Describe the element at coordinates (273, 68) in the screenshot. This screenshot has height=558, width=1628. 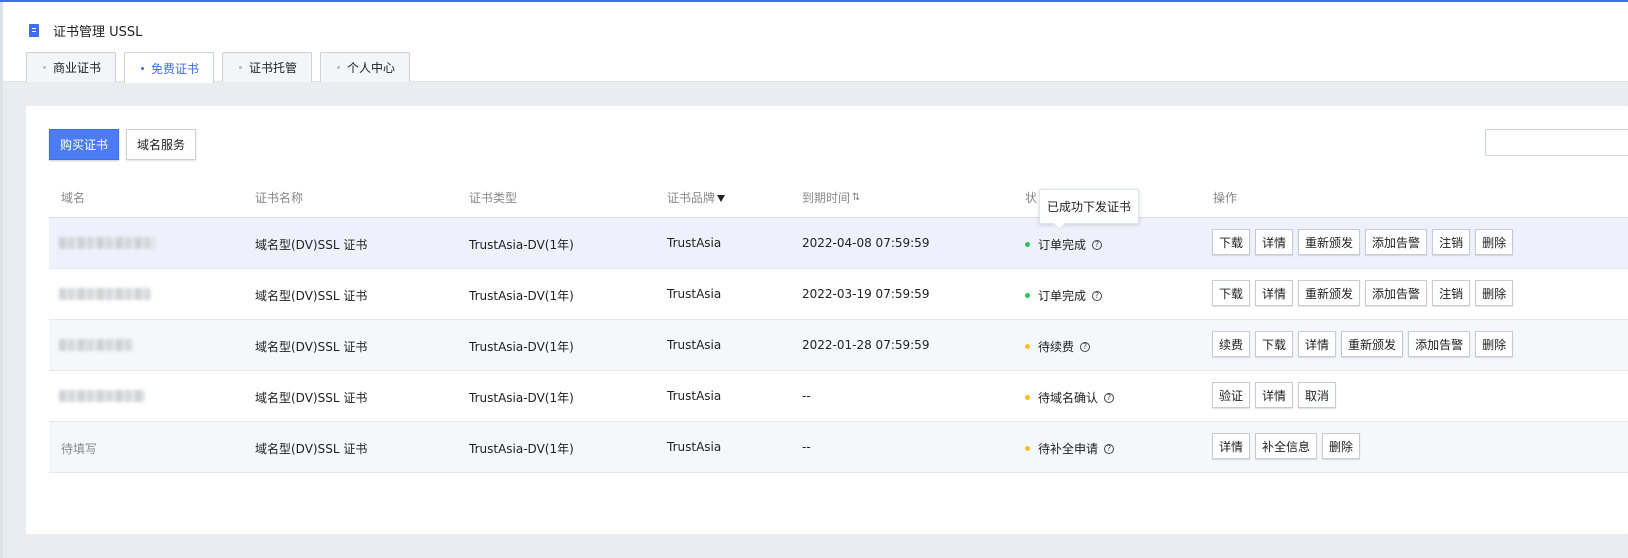
I see `tab-label: 证书托管` at that location.